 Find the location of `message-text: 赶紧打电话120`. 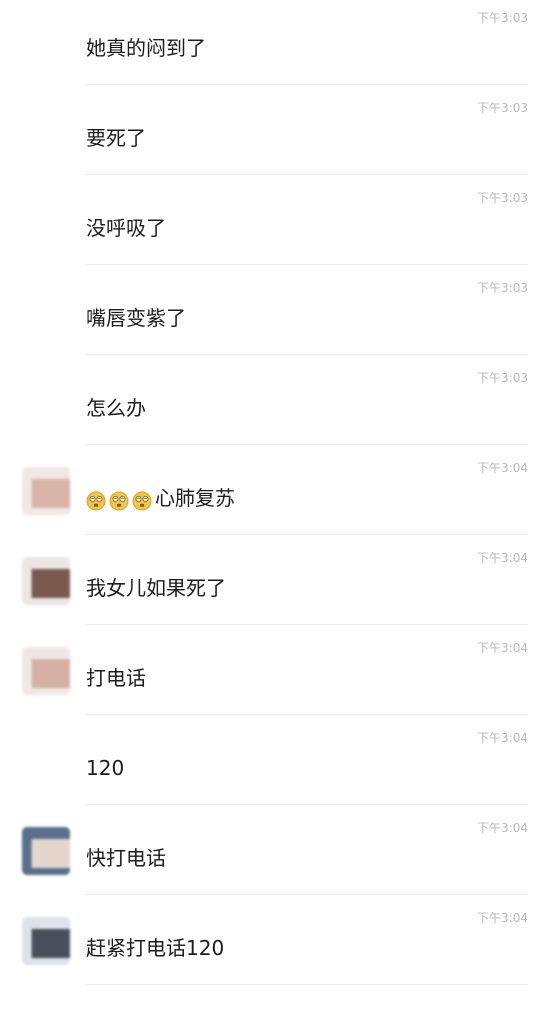

message-text: 赶紧打电话120 is located at coordinates (155, 948).